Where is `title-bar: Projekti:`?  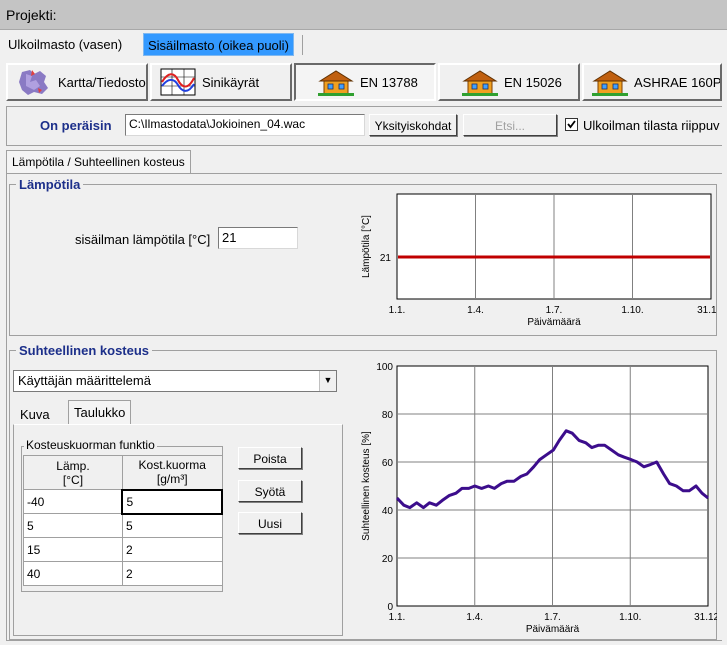 title-bar: Projekti: is located at coordinates (363, 15).